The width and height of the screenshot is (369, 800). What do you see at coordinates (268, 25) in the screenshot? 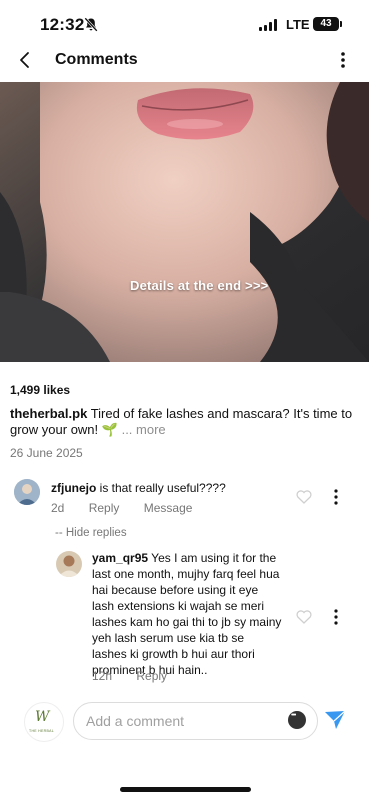
I see `signal-icon` at bounding box center [268, 25].